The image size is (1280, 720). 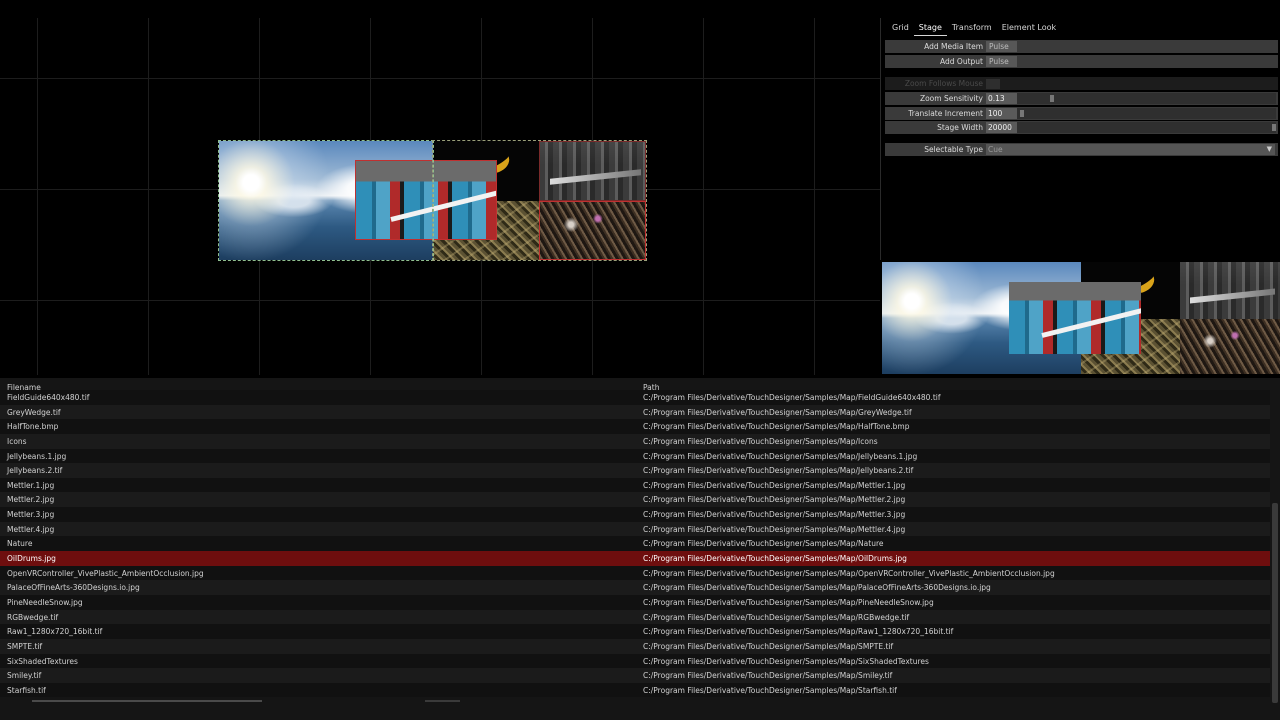 I want to click on stage-width-slider, so click(x=1146, y=127).